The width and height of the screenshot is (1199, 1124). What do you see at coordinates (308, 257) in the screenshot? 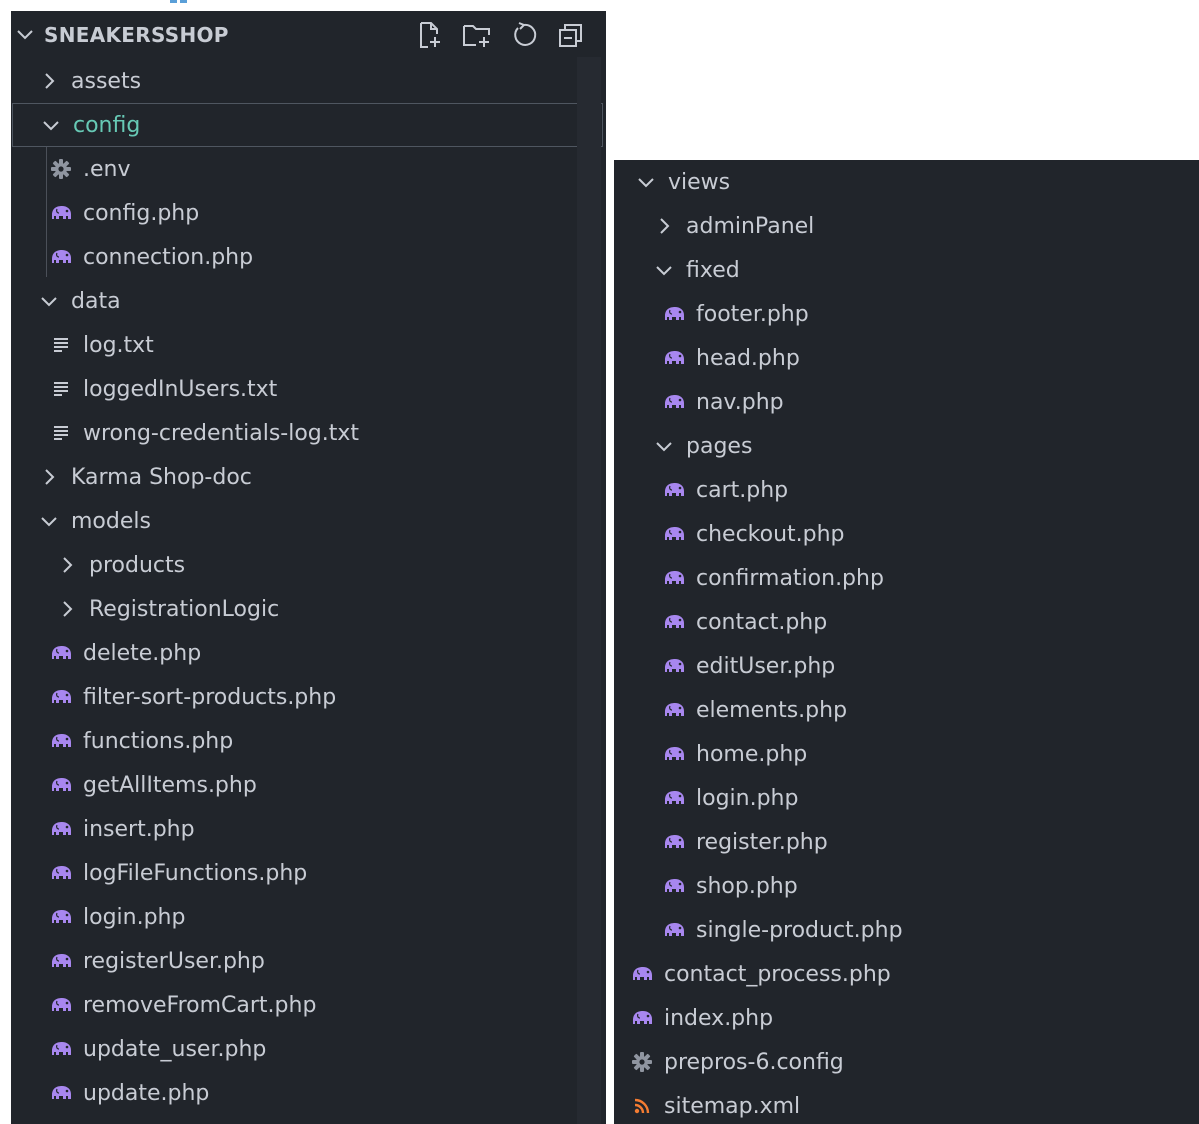
I see `tree-file: connection.php` at bounding box center [308, 257].